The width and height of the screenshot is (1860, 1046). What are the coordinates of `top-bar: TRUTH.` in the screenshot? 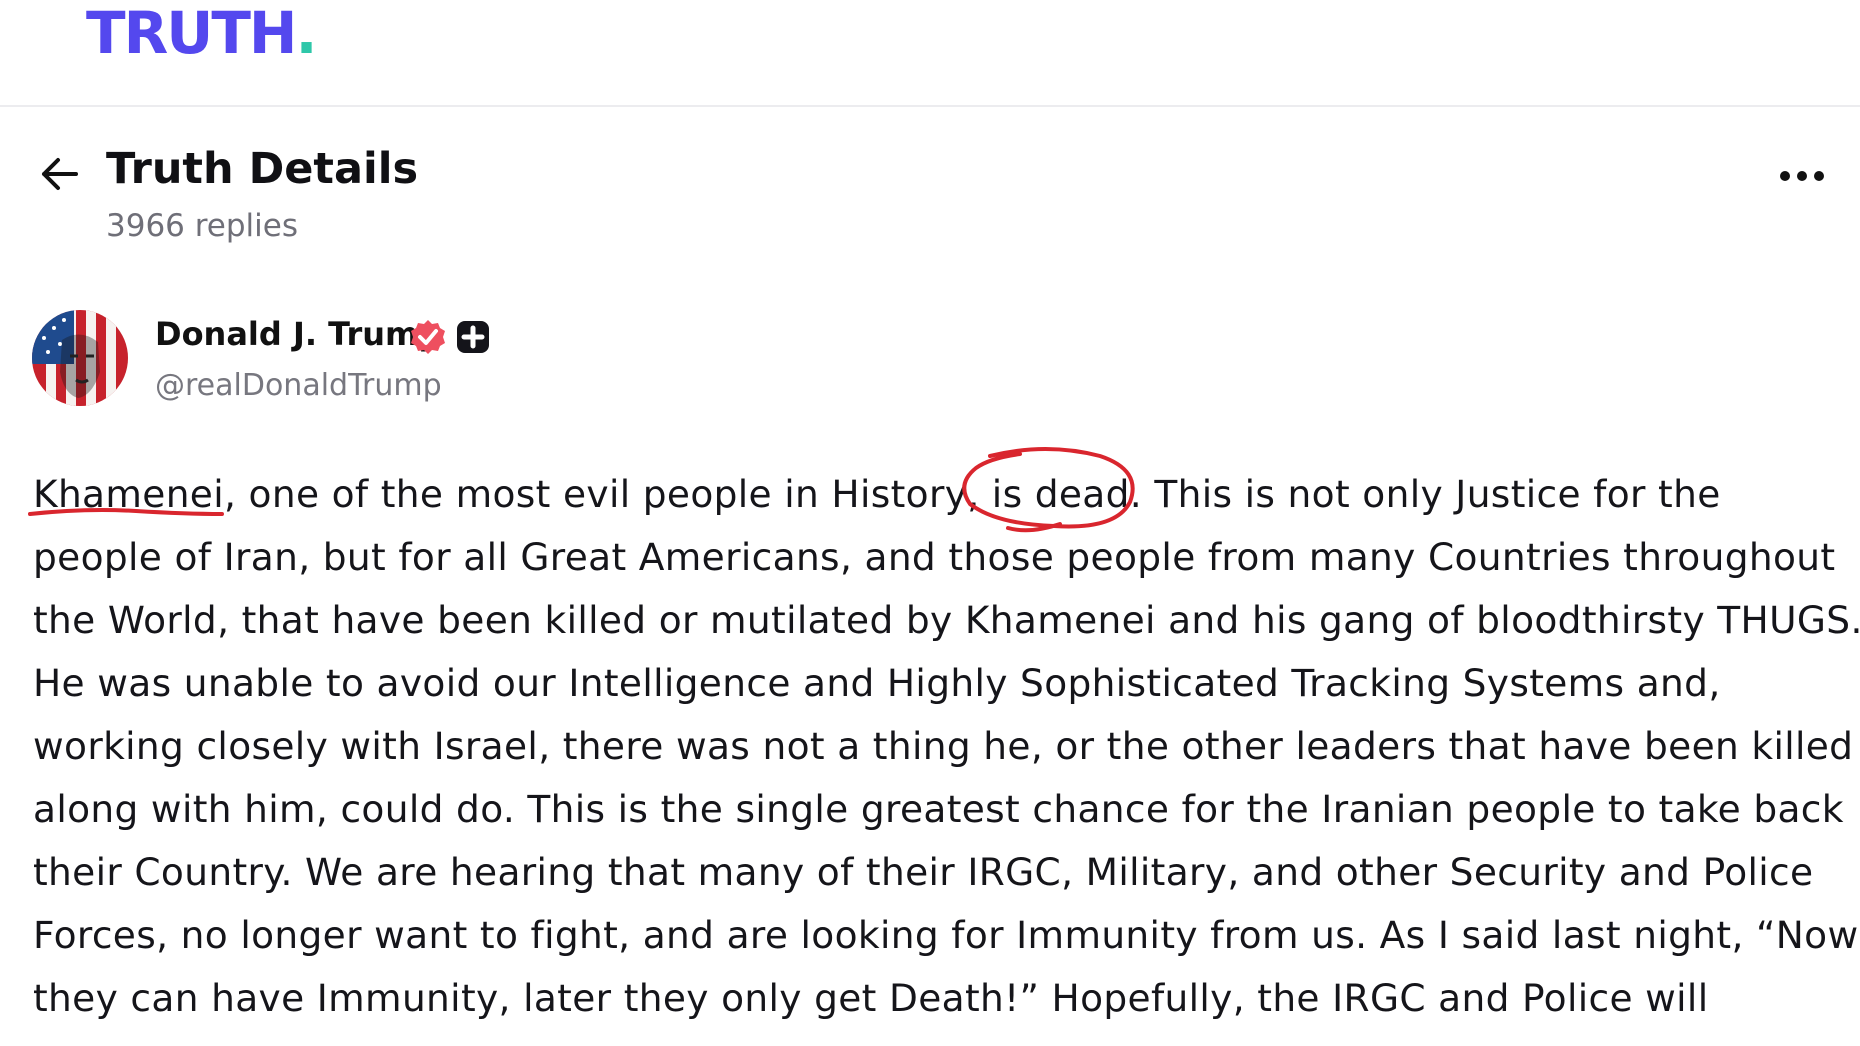 It's located at (930, 53).